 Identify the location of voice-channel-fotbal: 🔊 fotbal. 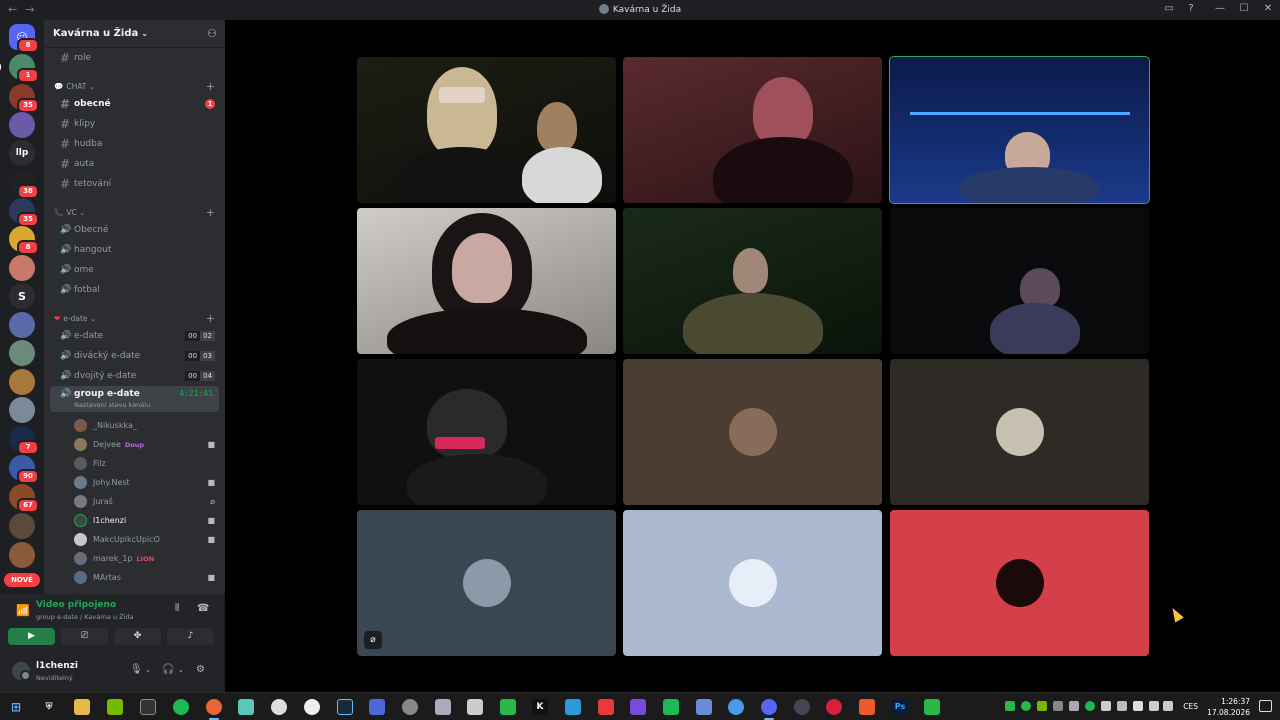
(134, 290).